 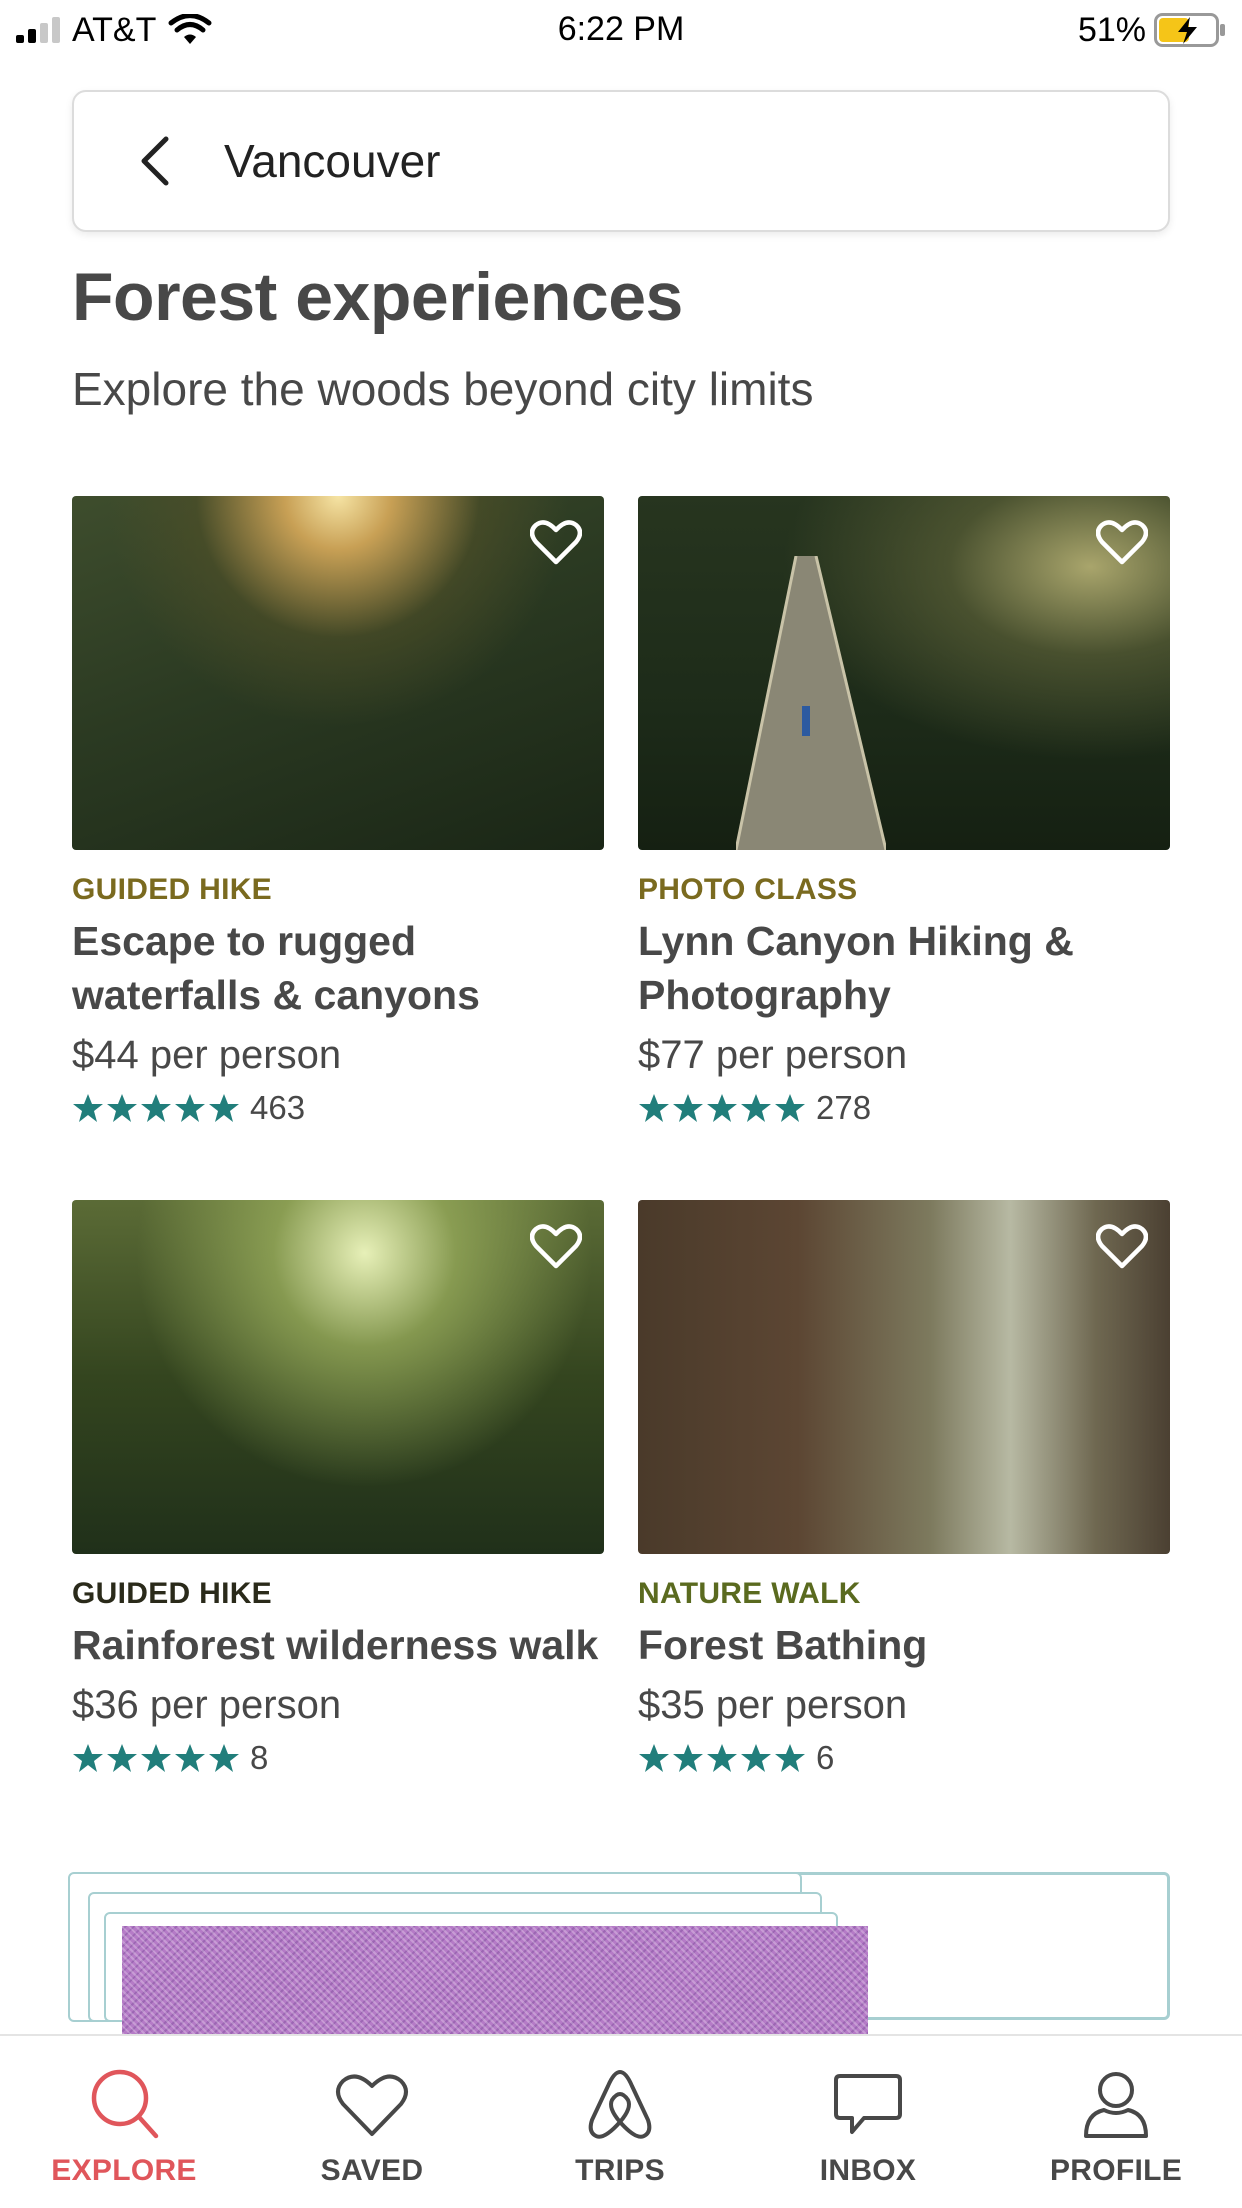 I want to click on tab-saved: SAVED, so click(x=372, y=2122).